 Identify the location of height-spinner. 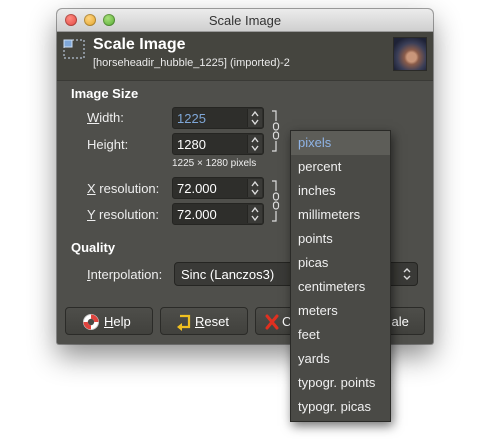
(254, 144).